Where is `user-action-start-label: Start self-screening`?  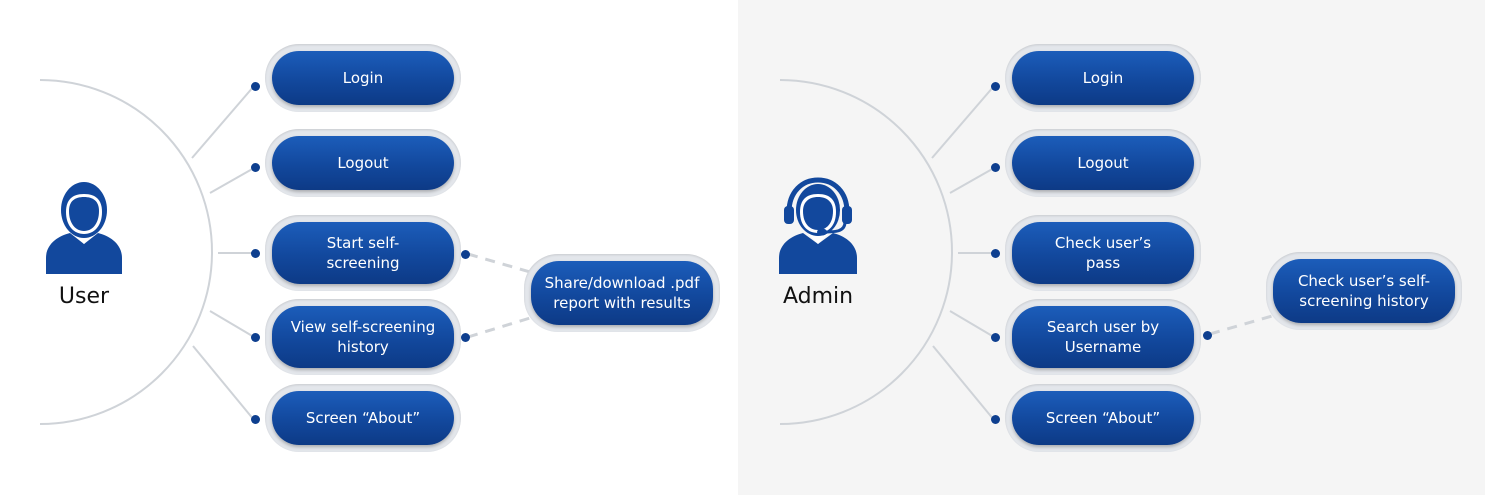
user-action-start-label: Start self-screening is located at coordinates (363, 253).